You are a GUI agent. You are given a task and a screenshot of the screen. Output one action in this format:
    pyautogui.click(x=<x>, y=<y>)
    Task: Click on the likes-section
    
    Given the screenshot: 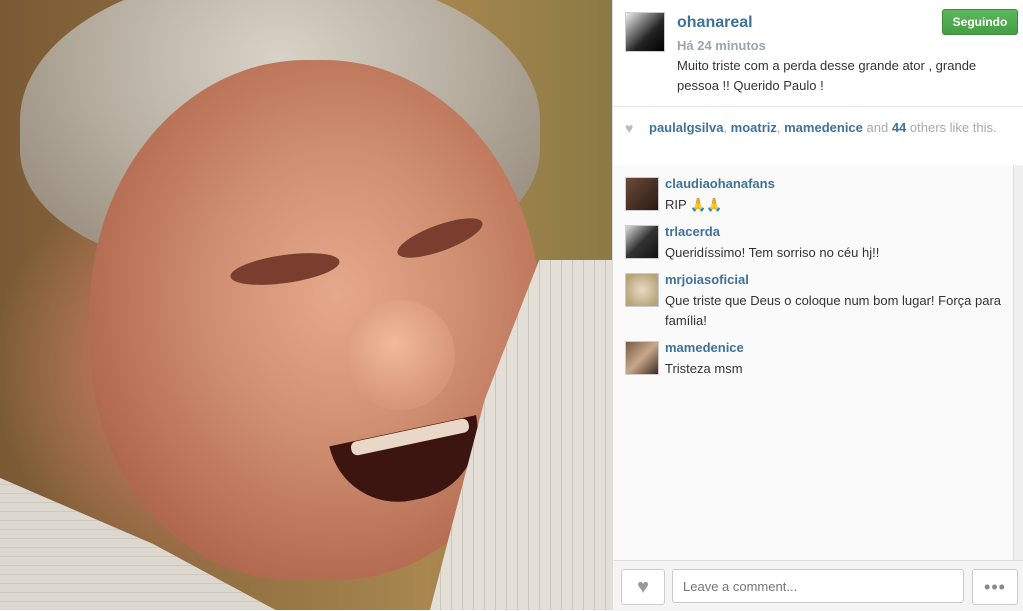 What is the action you would take?
    pyautogui.click(x=818, y=136)
    